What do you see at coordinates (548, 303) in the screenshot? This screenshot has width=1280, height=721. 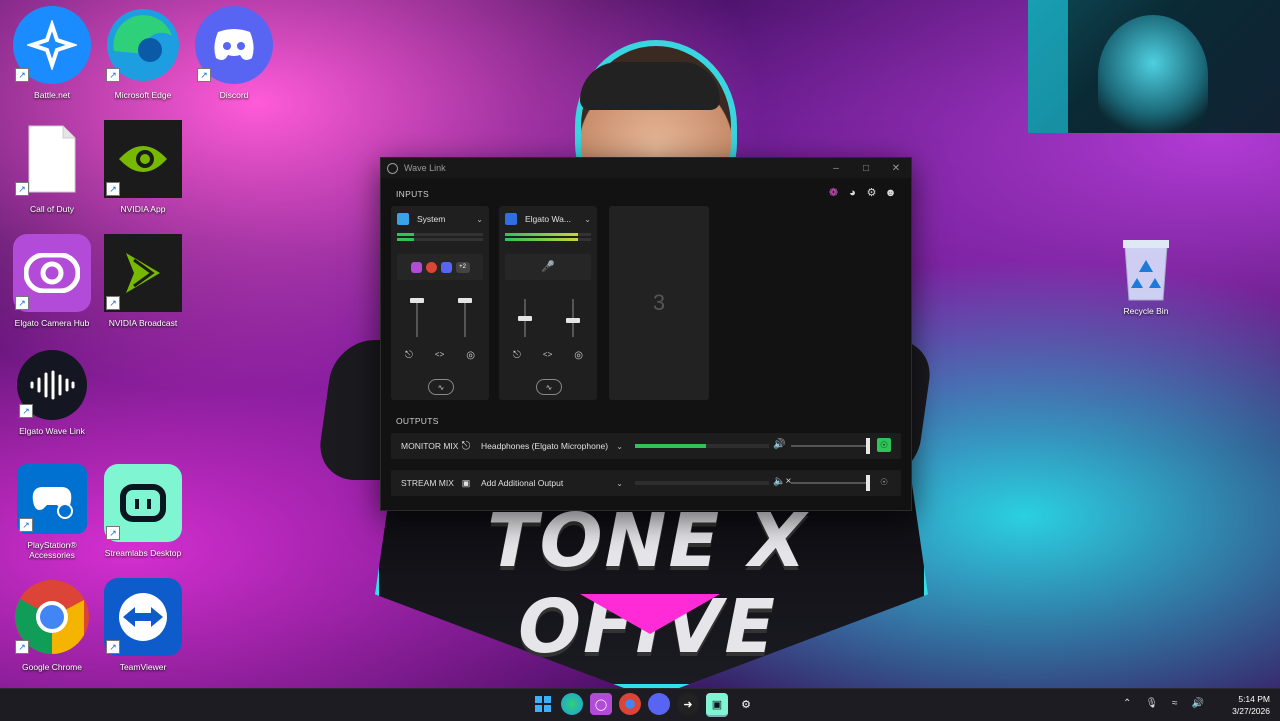 I see `input-strip-elgato-mic: Elgato Wa... ⌄ 🎤 ⎋ <> ◎ ∿` at bounding box center [548, 303].